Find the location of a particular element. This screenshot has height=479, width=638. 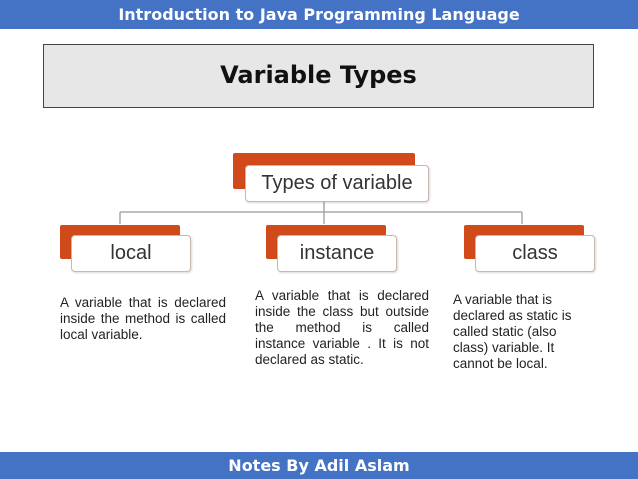

bottom-banner: Notes By Adil Aslam is located at coordinates (319, 465).